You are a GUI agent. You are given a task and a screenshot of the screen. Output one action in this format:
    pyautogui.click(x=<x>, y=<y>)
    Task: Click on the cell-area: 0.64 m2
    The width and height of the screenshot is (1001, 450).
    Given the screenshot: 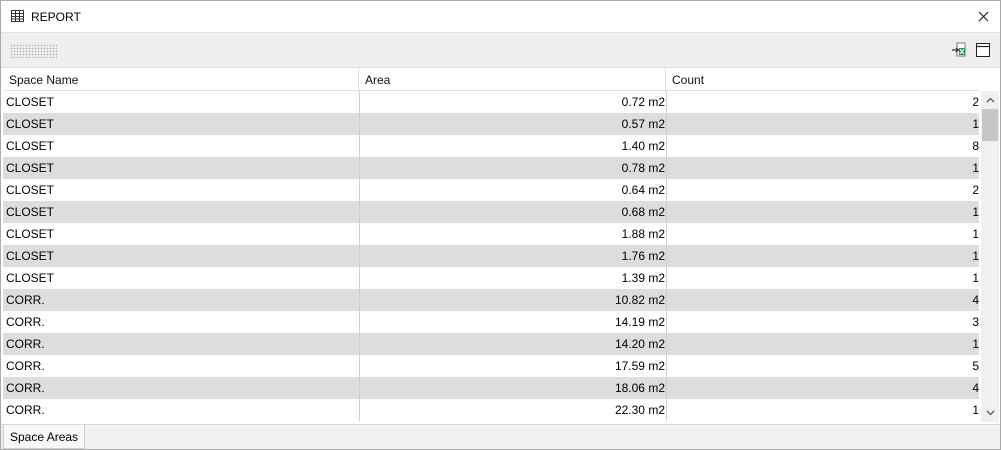 What is the action you would take?
    pyautogui.click(x=512, y=190)
    